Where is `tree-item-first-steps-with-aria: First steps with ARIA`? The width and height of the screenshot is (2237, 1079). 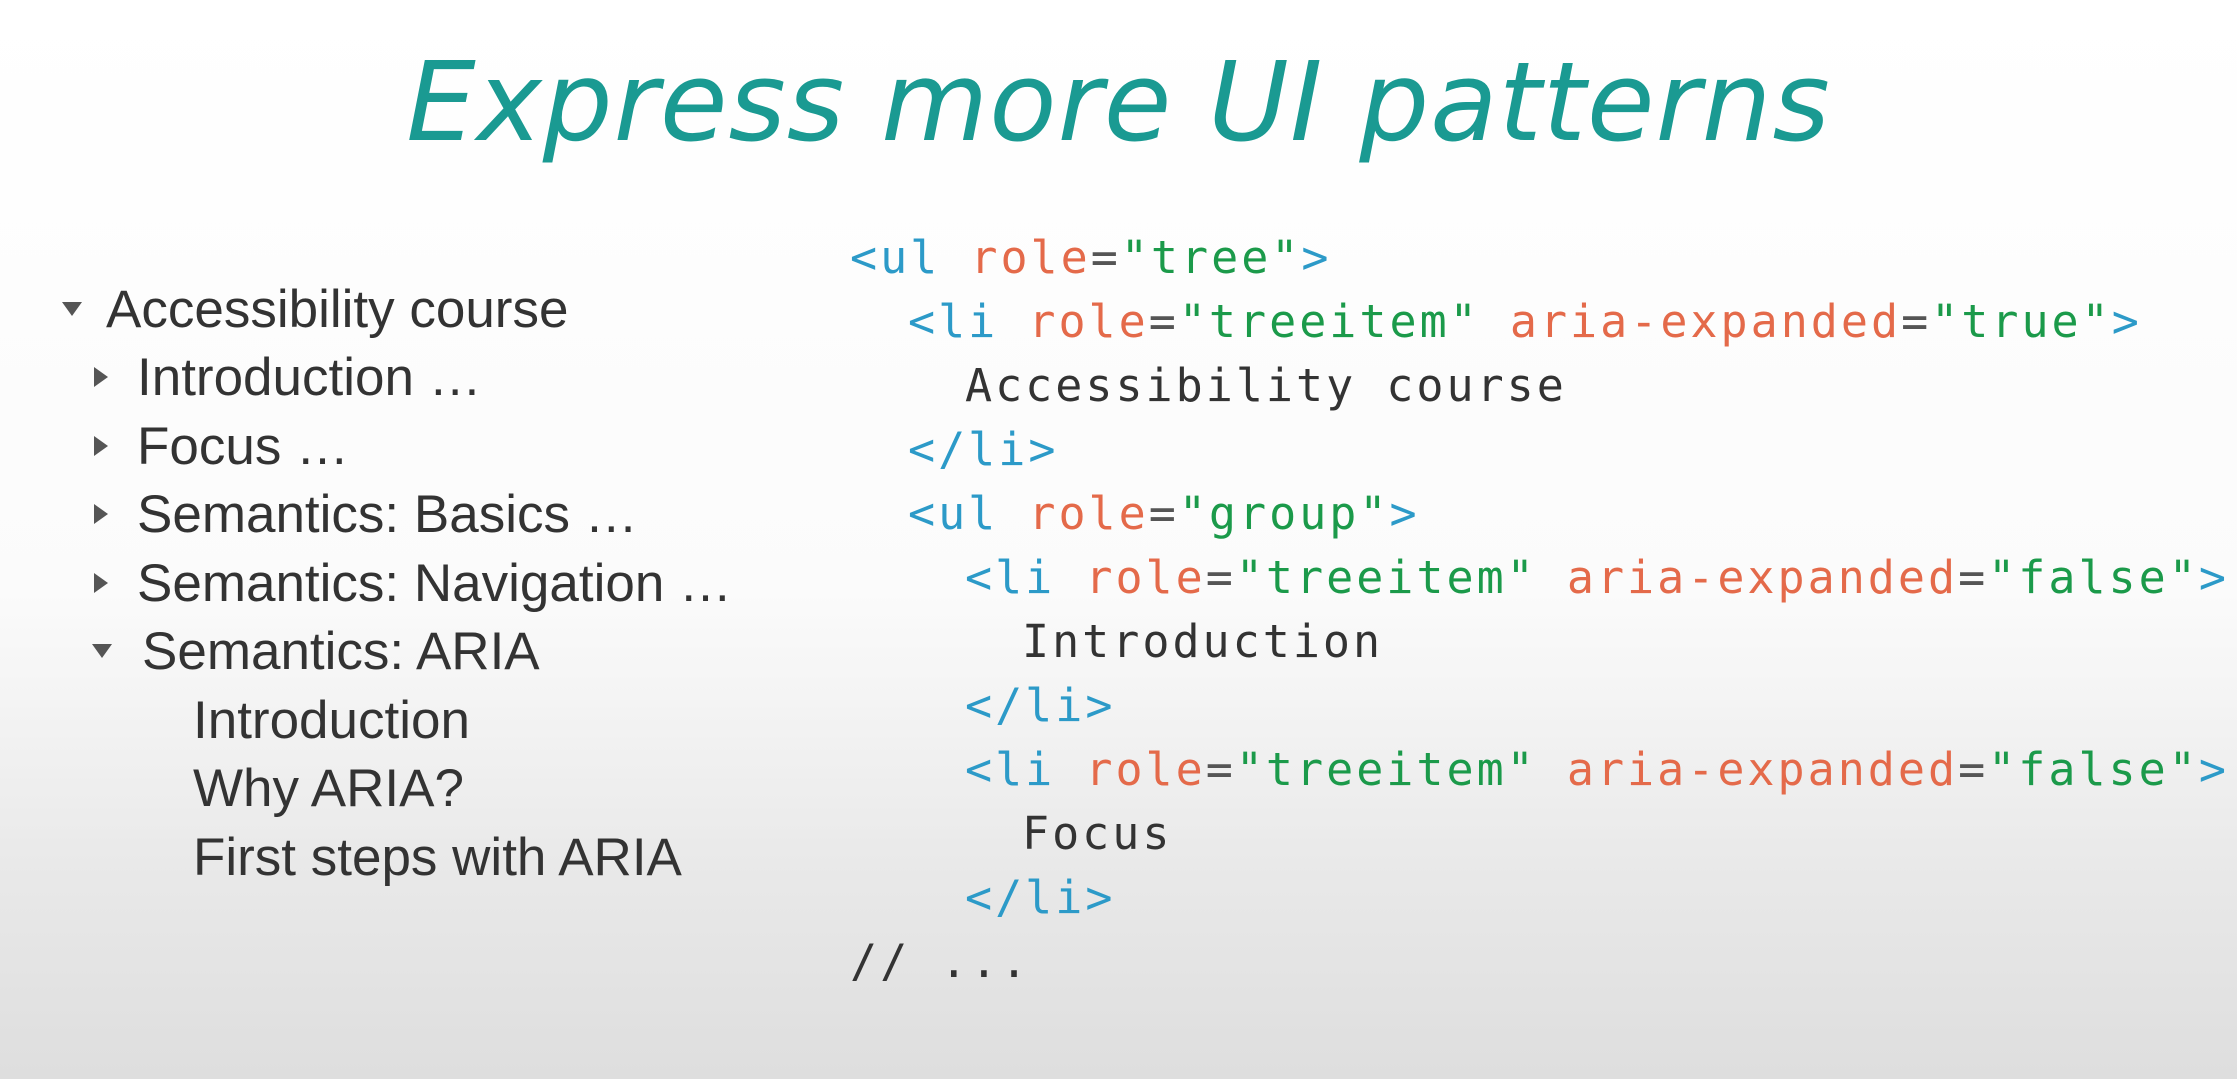
tree-item-first-steps-with-aria: First steps with ARIA is located at coordinates (437, 857).